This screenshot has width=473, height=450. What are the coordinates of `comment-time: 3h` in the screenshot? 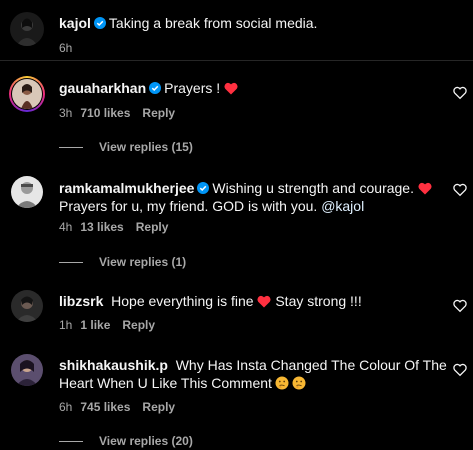 It's located at (66, 113).